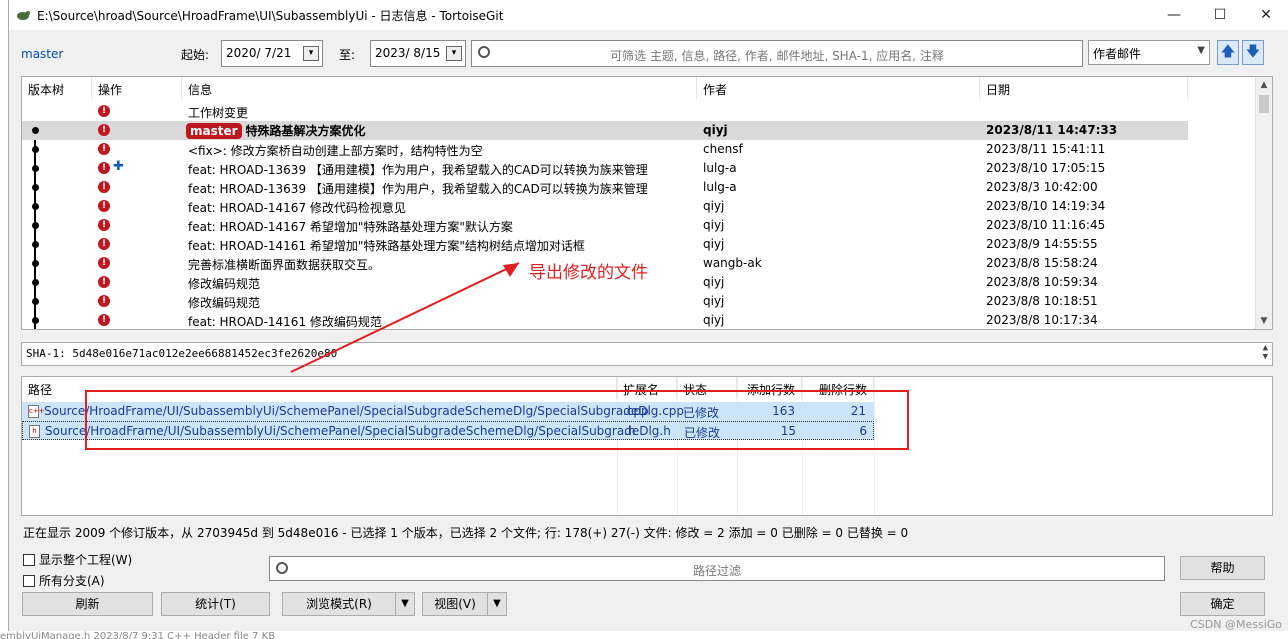 The height and width of the screenshot is (639, 1288). I want to click on from-label: 起始:, so click(195, 55).